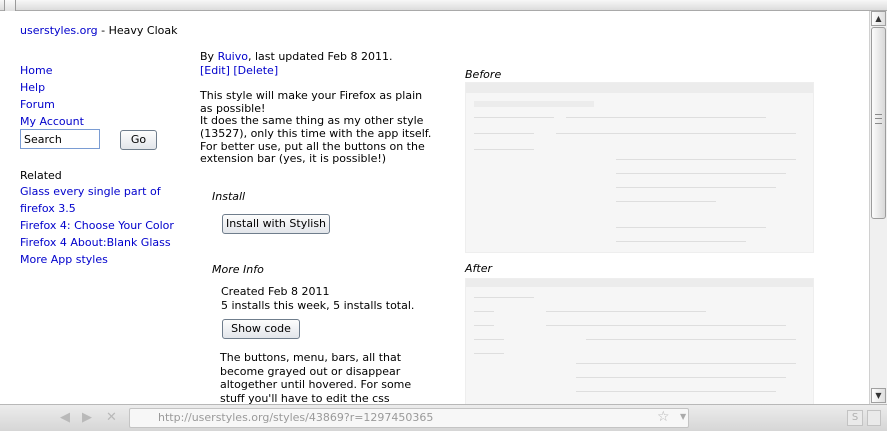  I want to click on status-resize-icon, so click(874, 418).